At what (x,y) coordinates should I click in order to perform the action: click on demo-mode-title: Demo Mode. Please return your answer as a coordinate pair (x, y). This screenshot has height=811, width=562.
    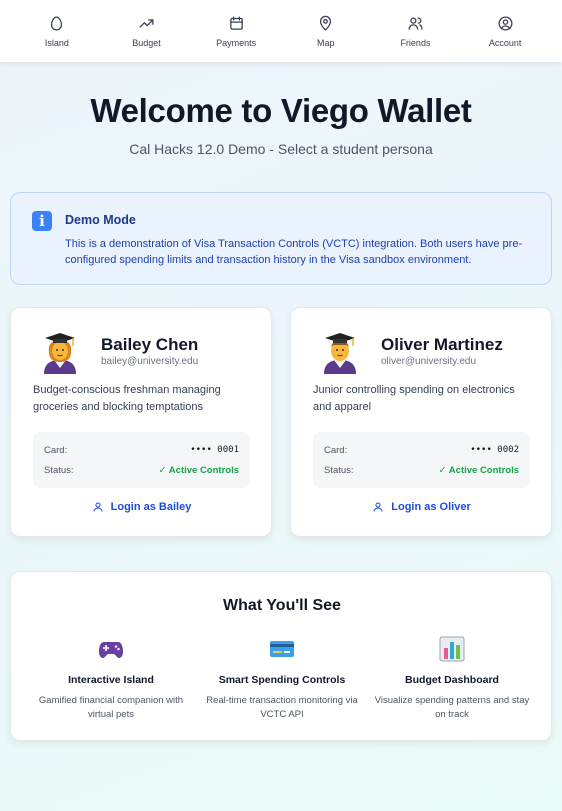
    Looking at the image, I should click on (100, 220).